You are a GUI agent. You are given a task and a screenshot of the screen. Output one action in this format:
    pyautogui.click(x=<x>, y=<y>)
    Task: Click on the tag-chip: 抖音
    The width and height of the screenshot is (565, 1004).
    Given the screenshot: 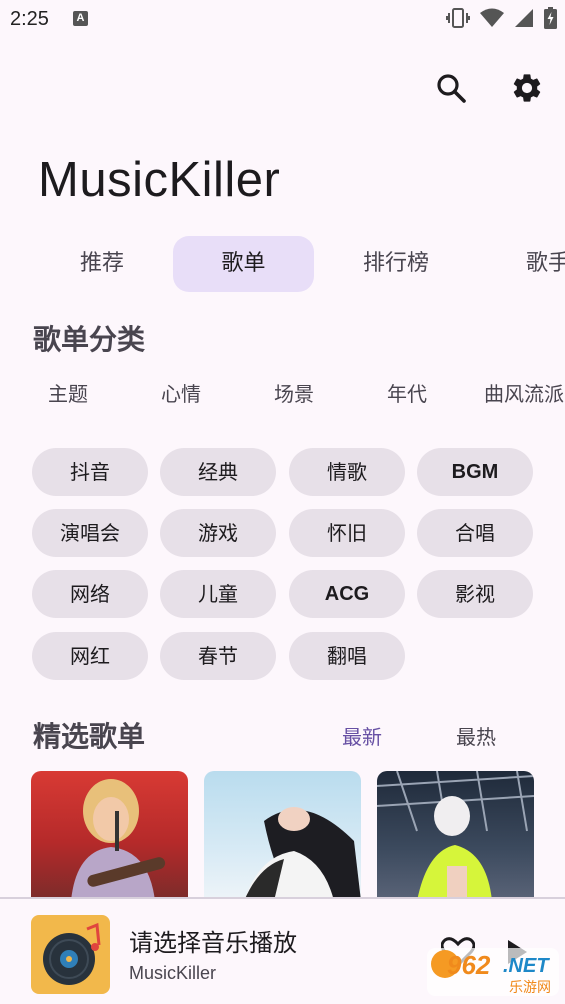 What is the action you would take?
    pyautogui.click(x=90, y=472)
    